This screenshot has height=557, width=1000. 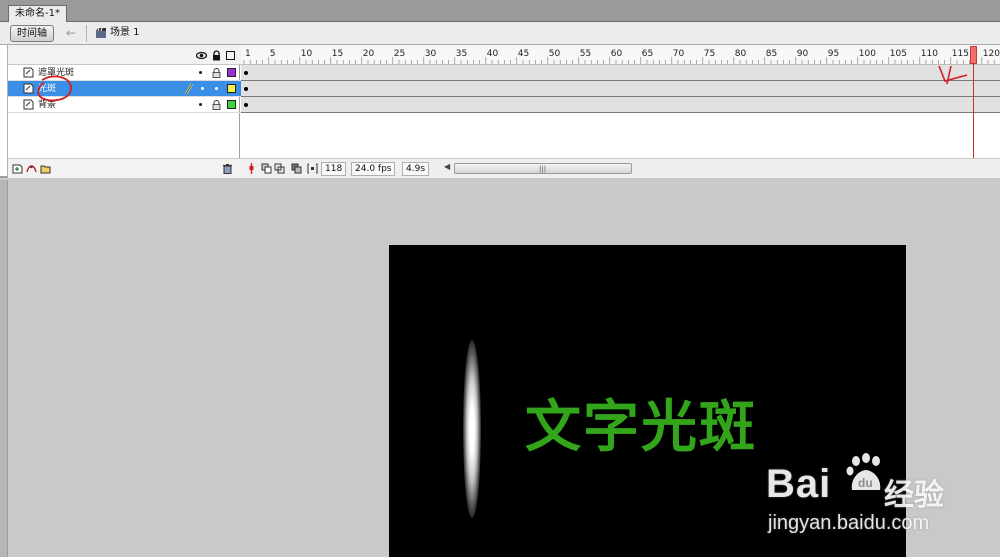 What do you see at coordinates (125, 33) in the screenshot?
I see `scene-breadcrumb: 场景 1` at bounding box center [125, 33].